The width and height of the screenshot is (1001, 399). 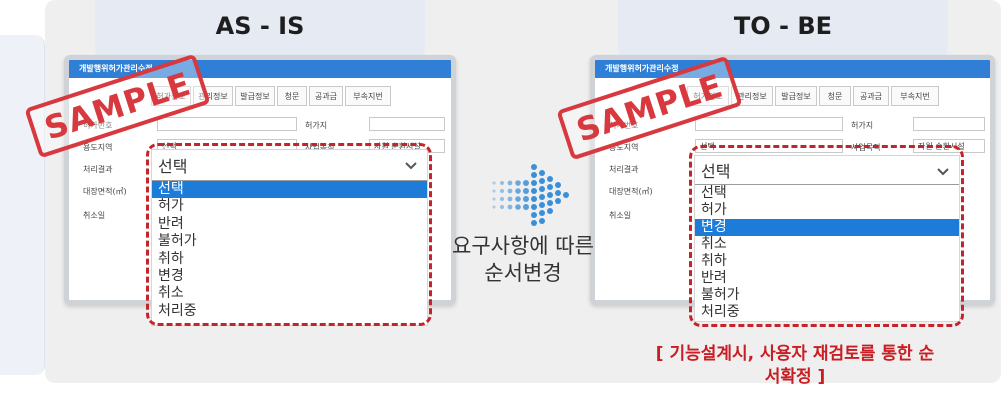 I want to click on reorder-caption-line: 요구사항에 따른, so click(x=523, y=246).